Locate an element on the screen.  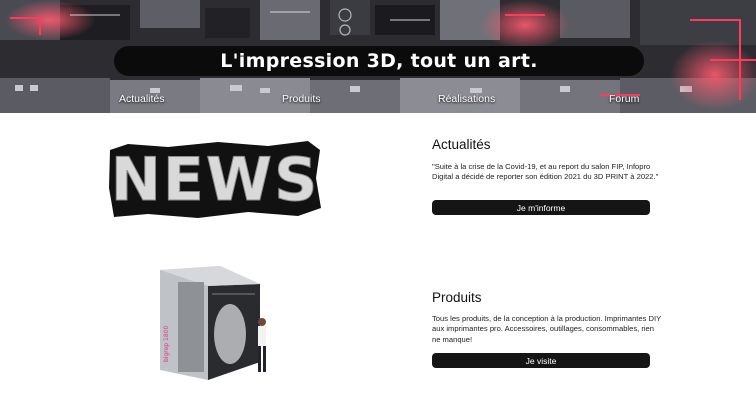
nav-item-forum: Forum is located at coordinates (624, 99).